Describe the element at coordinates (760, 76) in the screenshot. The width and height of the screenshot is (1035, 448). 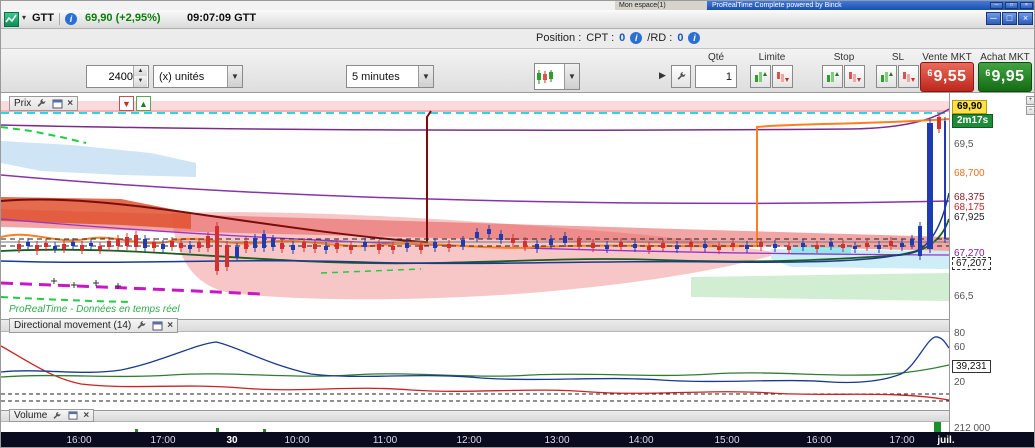
I see `limit-buy-button` at that location.